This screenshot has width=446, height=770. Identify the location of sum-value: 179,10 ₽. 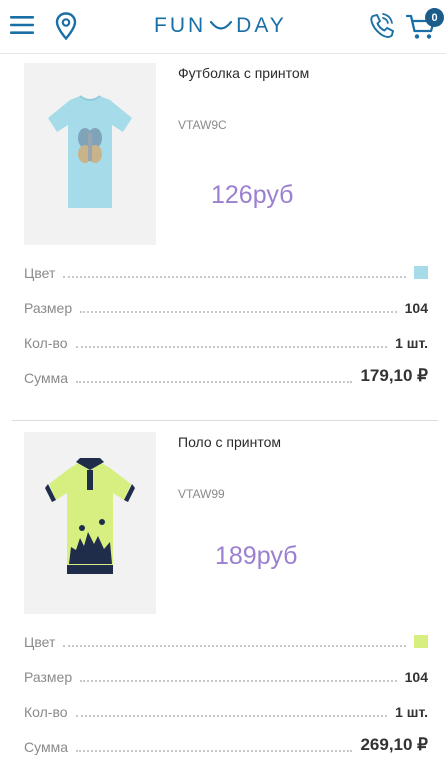
(394, 375).